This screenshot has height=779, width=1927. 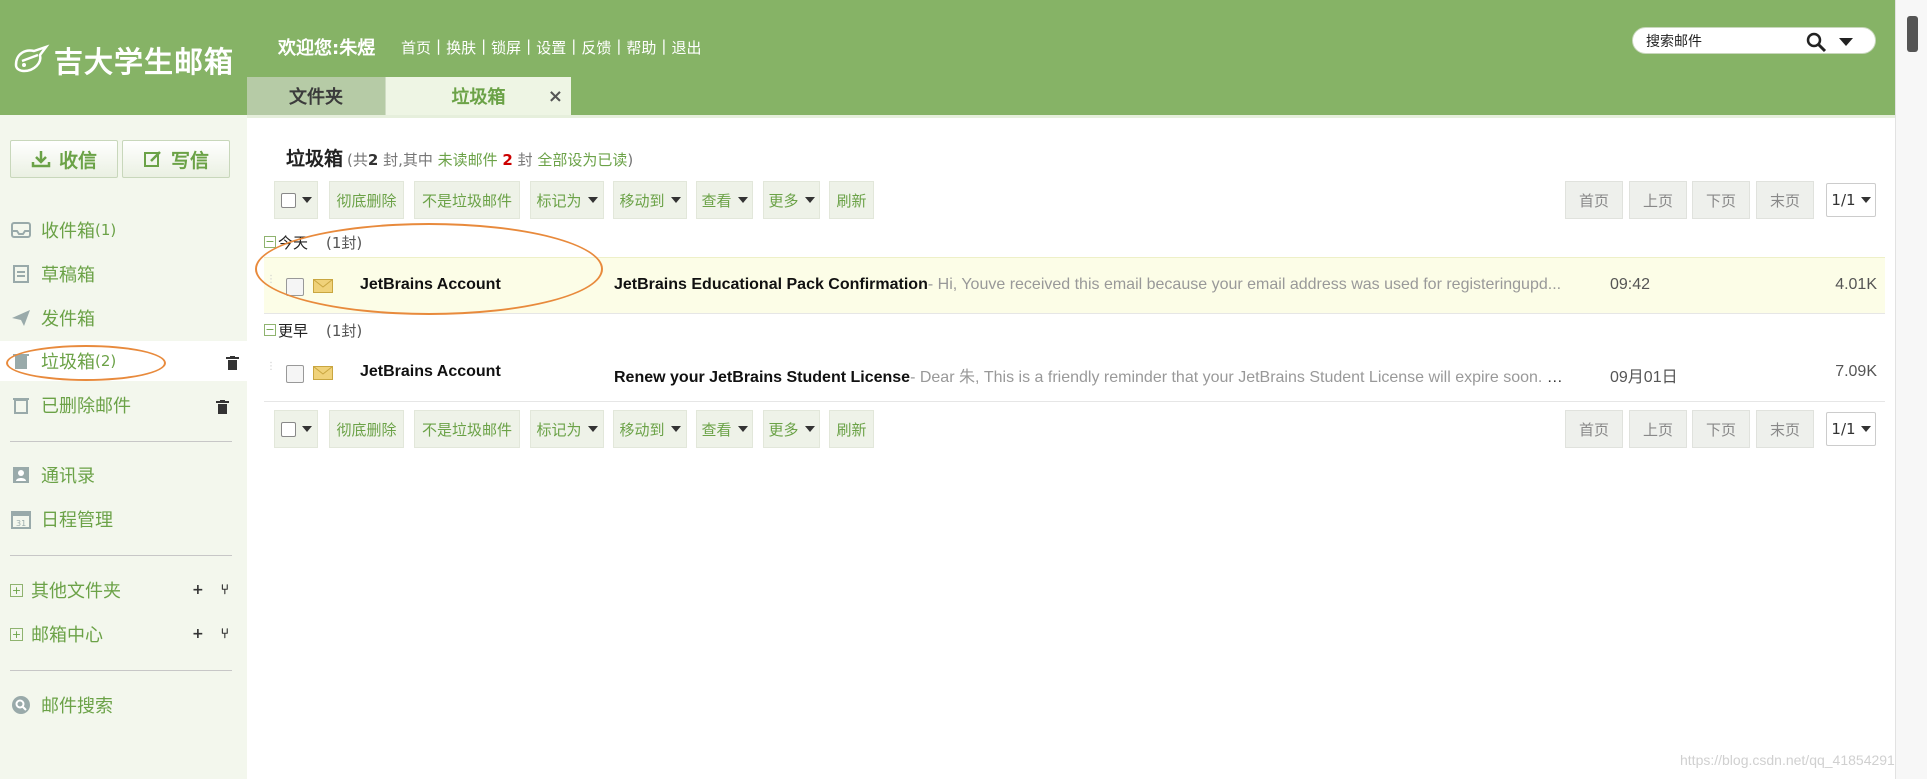 What do you see at coordinates (1816, 42) in the screenshot?
I see `search-icon` at bounding box center [1816, 42].